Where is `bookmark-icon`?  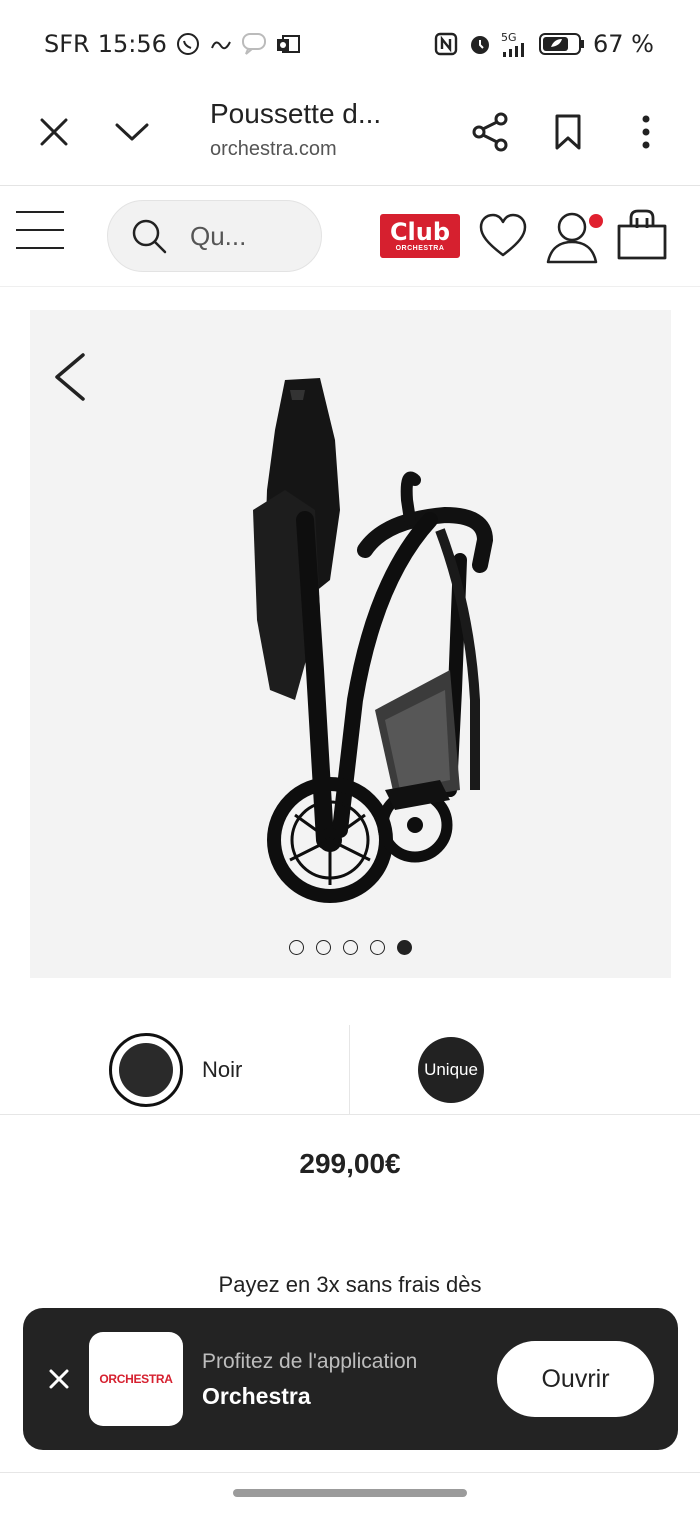
bookmark-icon is located at coordinates (568, 132).